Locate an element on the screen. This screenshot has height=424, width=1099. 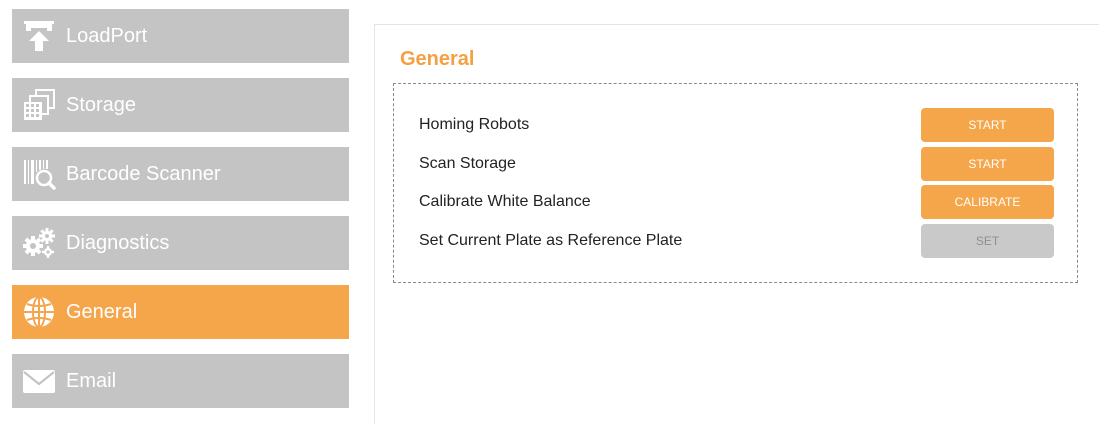
scan-storage-start-button: START is located at coordinates (987, 164).